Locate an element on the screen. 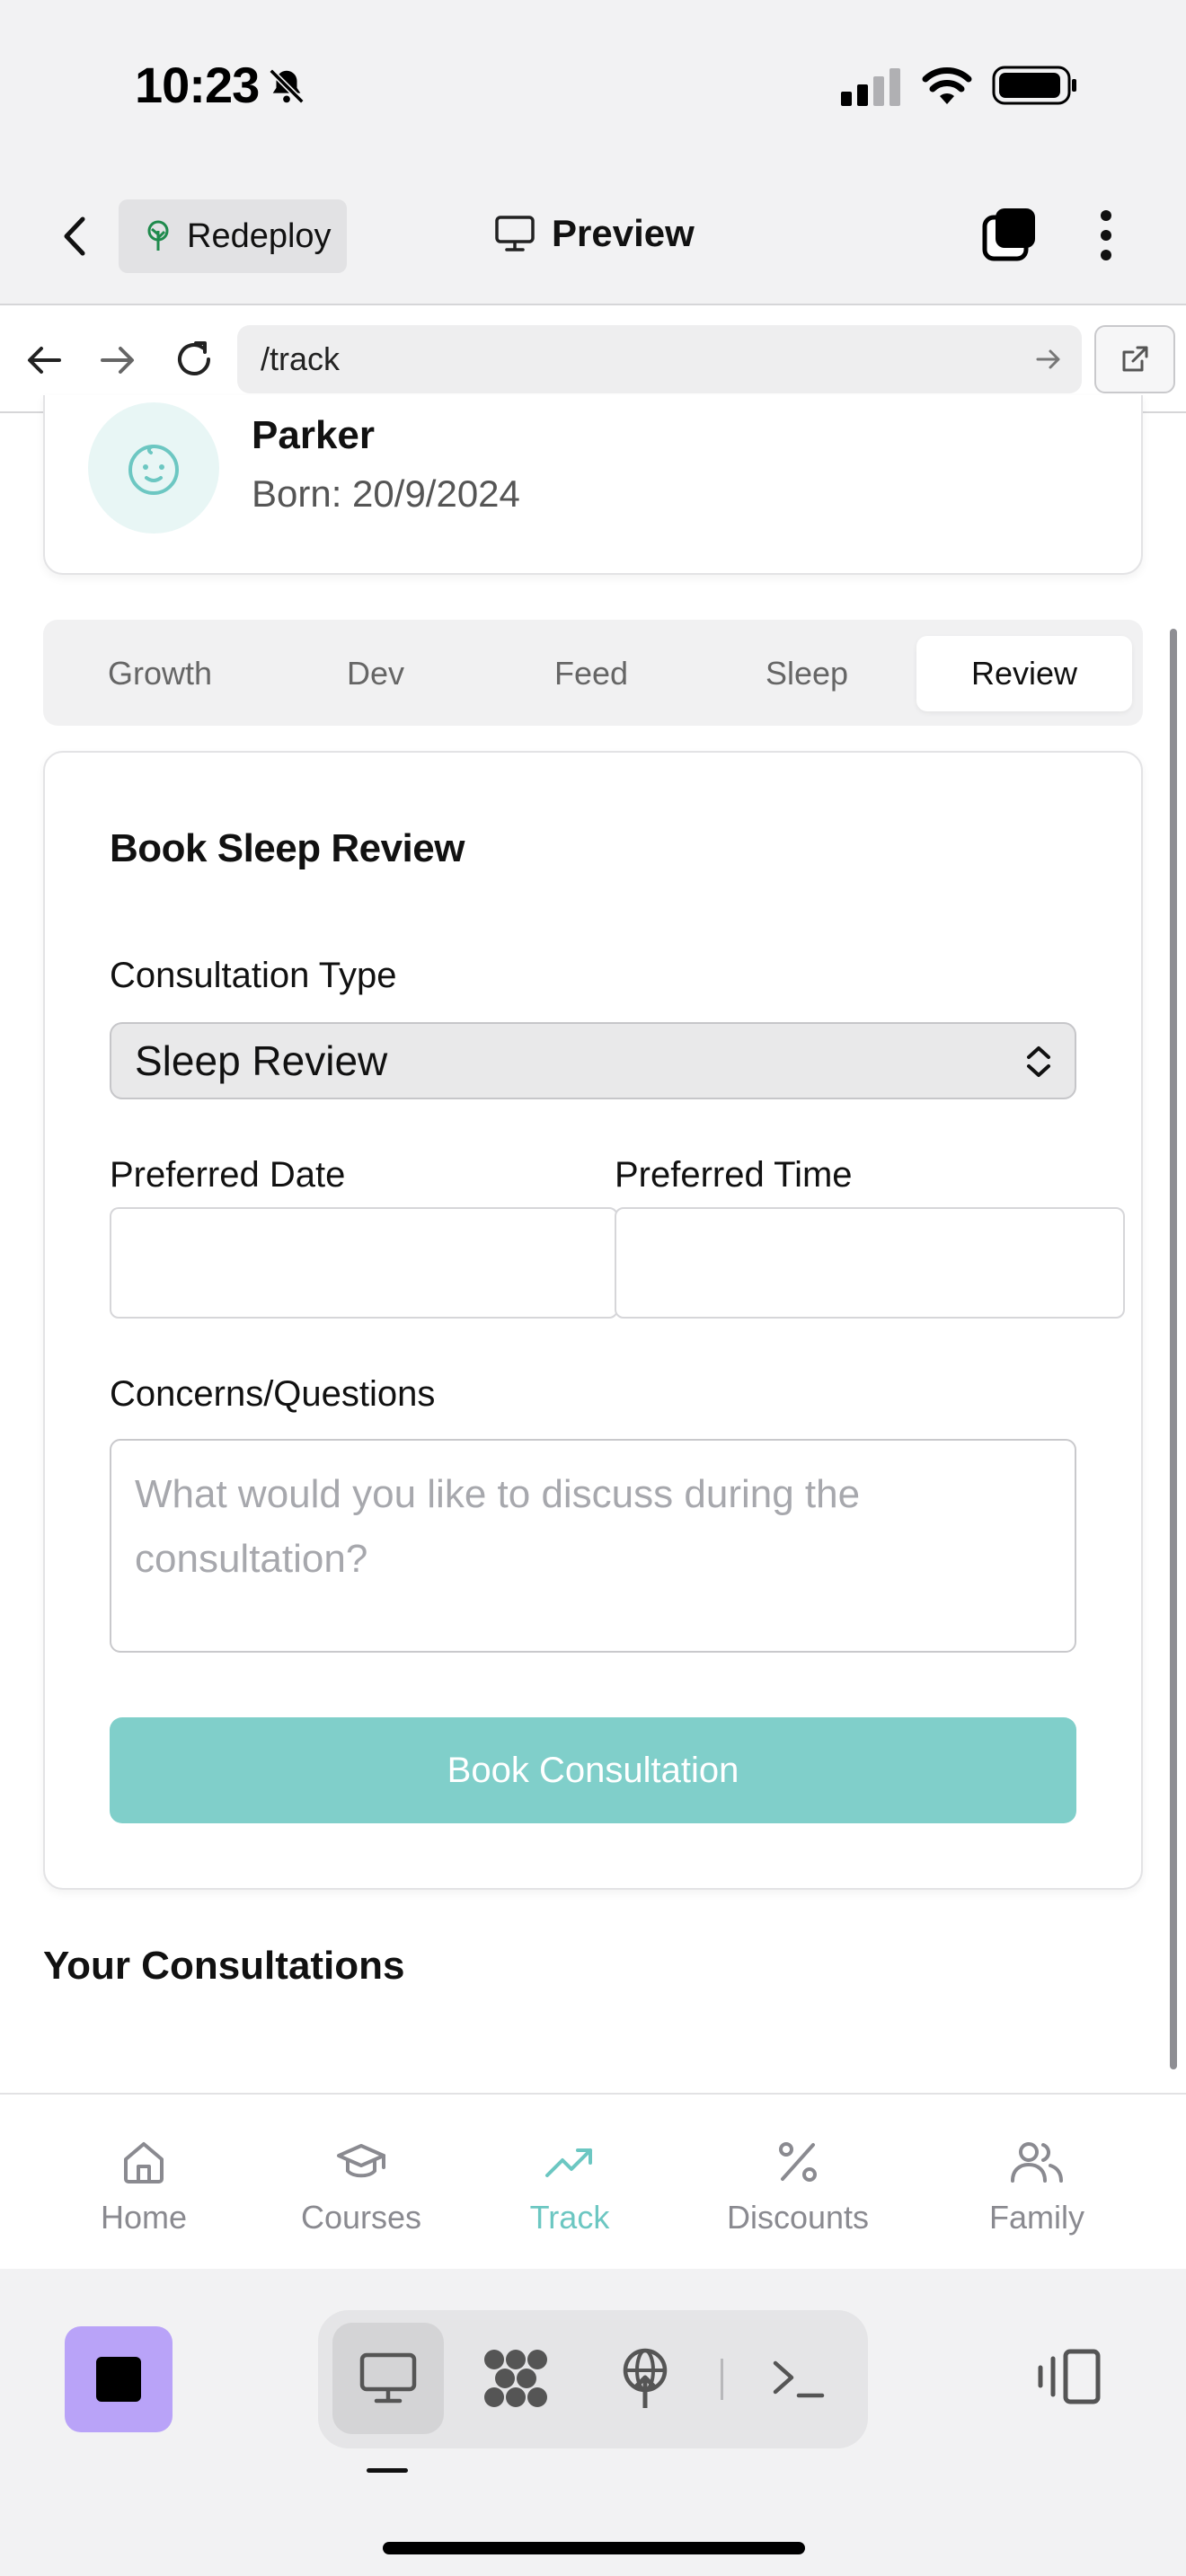  wifi-icon is located at coordinates (947, 85).